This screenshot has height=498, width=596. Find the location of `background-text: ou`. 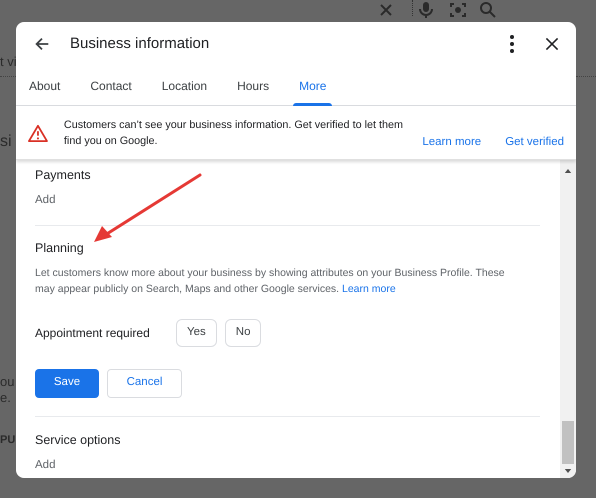

background-text: ou is located at coordinates (7, 382).